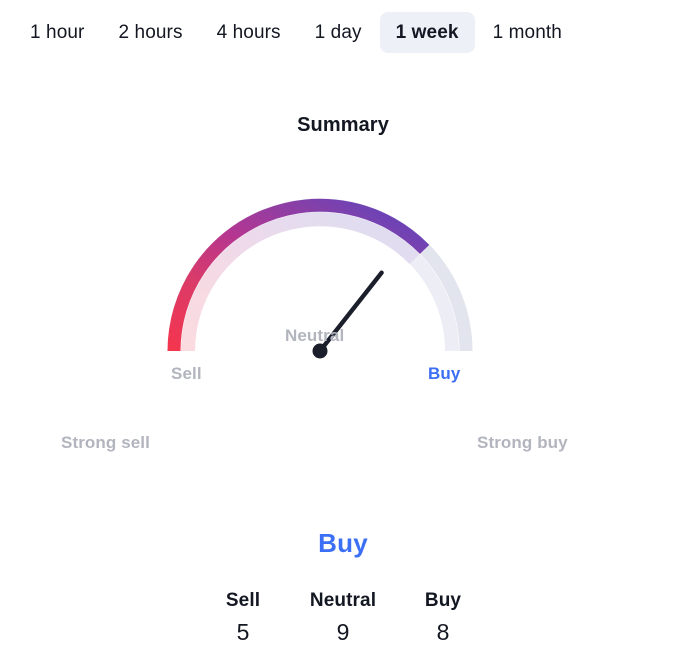 The width and height of the screenshot is (686, 645). Describe the element at coordinates (443, 631) in the screenshot. I see `count-value-buy: 8` at that location.